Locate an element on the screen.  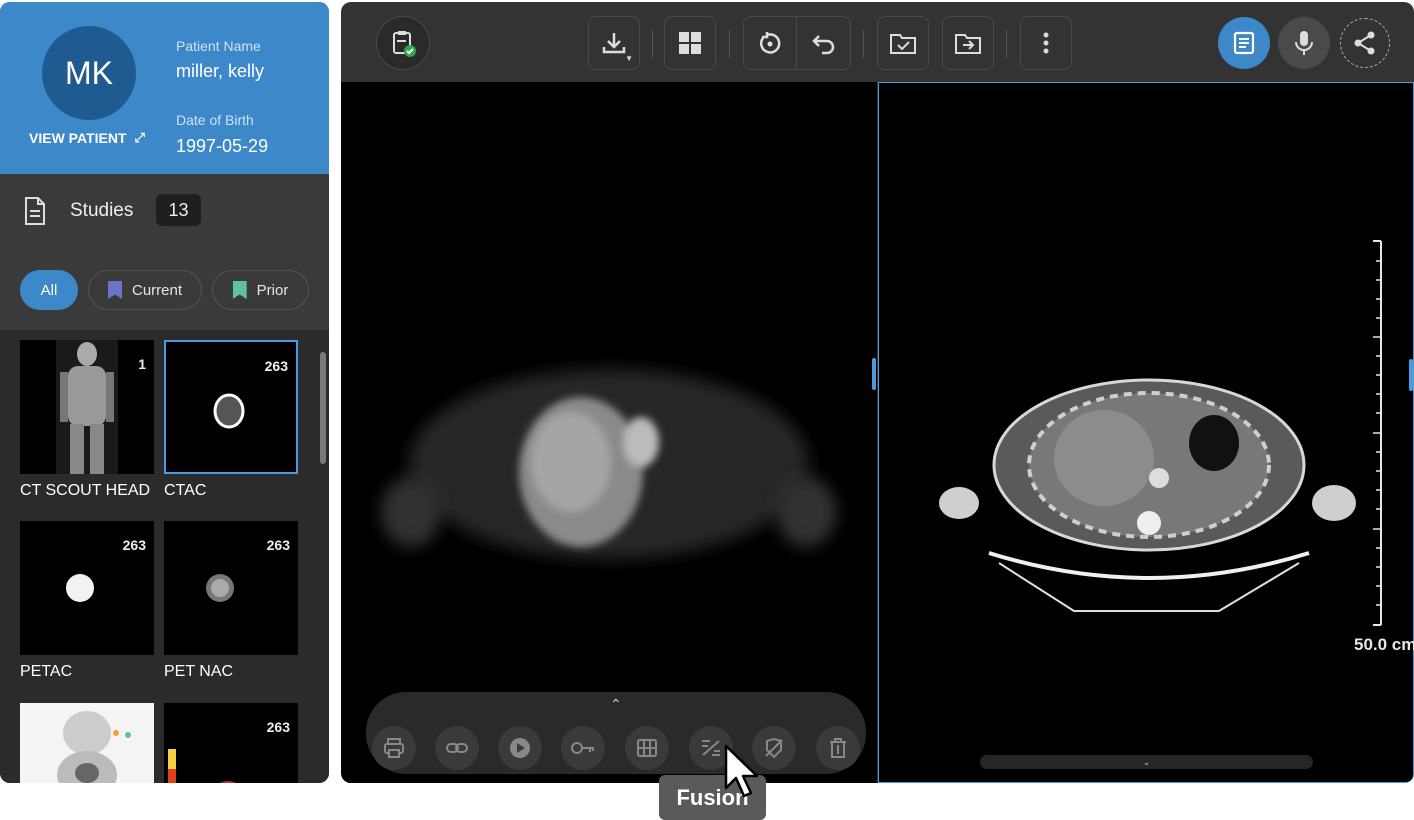
grid-icon is located at coordinates (647, 748).